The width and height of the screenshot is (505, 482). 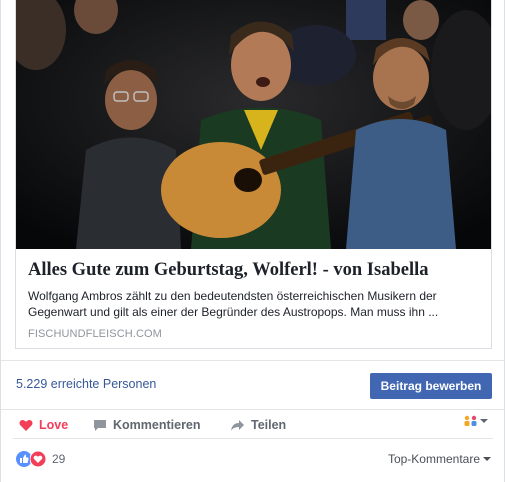 I want to click on share-label: Teilen, so click(x=269, y=425).